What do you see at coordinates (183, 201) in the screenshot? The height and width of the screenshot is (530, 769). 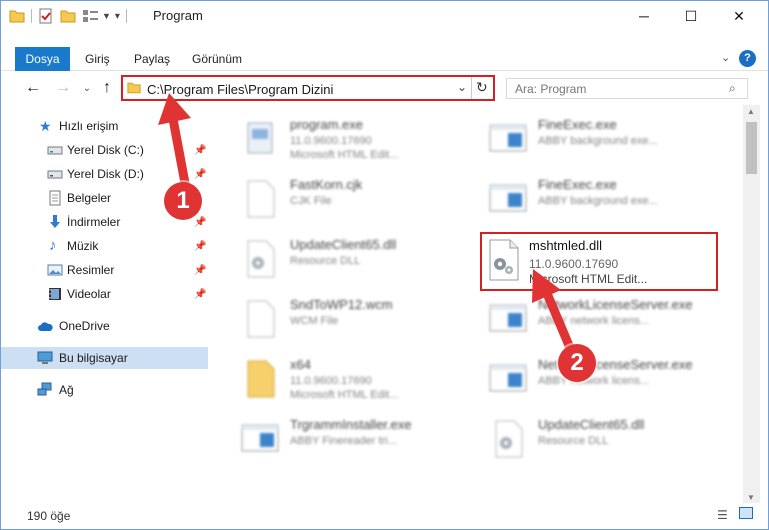 I see `step-1-marker: 1` at bounding box center [183, 201].